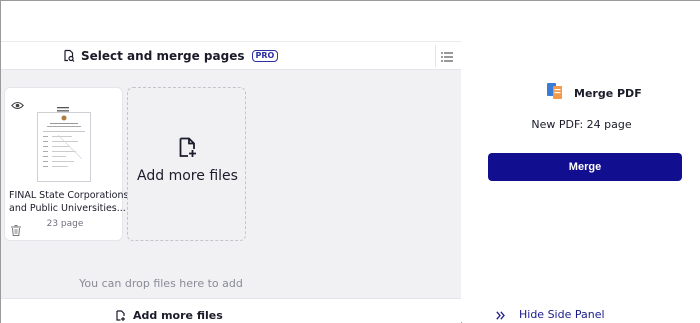  Describe the element at coordinates (187, 176) in the screenshot. I see `add-box-label: Add more files` at that location.